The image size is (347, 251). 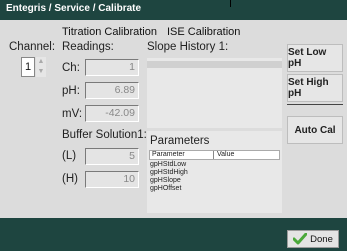 I want to click on top-divider-mark, so click(x=230, y=3).